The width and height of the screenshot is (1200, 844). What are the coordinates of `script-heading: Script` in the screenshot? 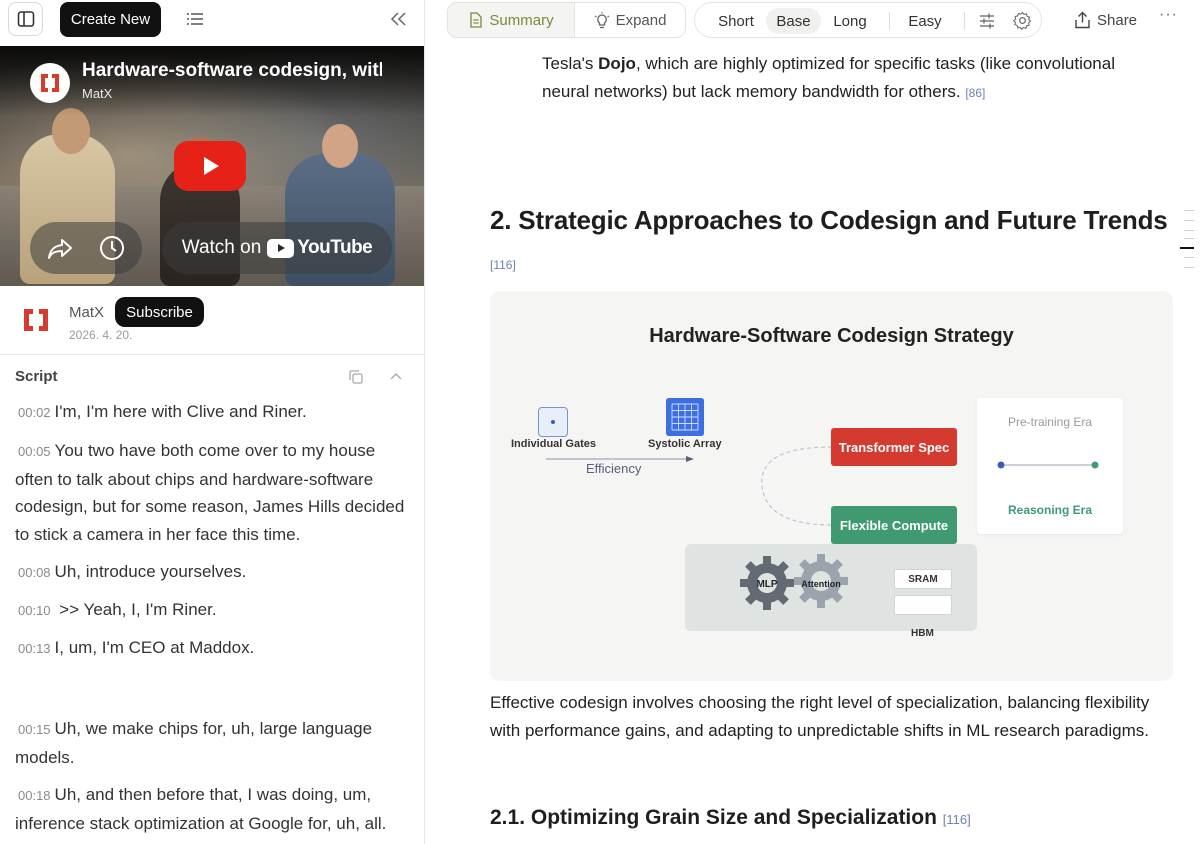 It's located at (36, 376).